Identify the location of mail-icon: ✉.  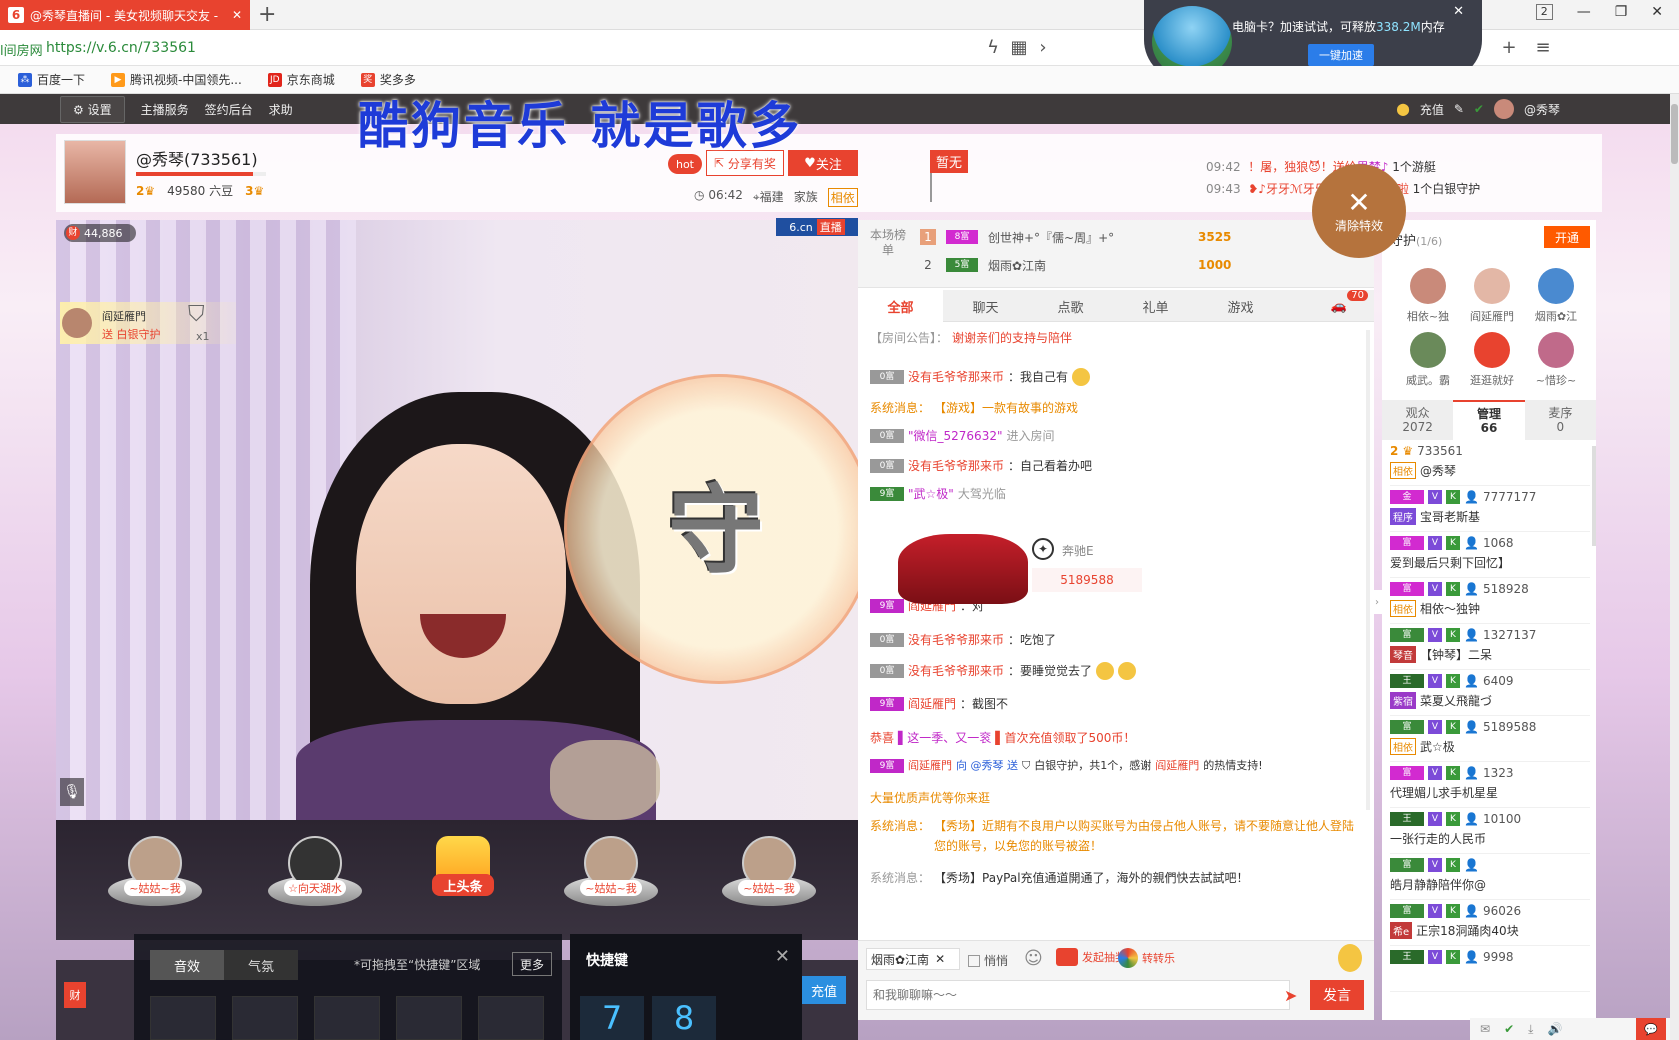
(1485, 1029).